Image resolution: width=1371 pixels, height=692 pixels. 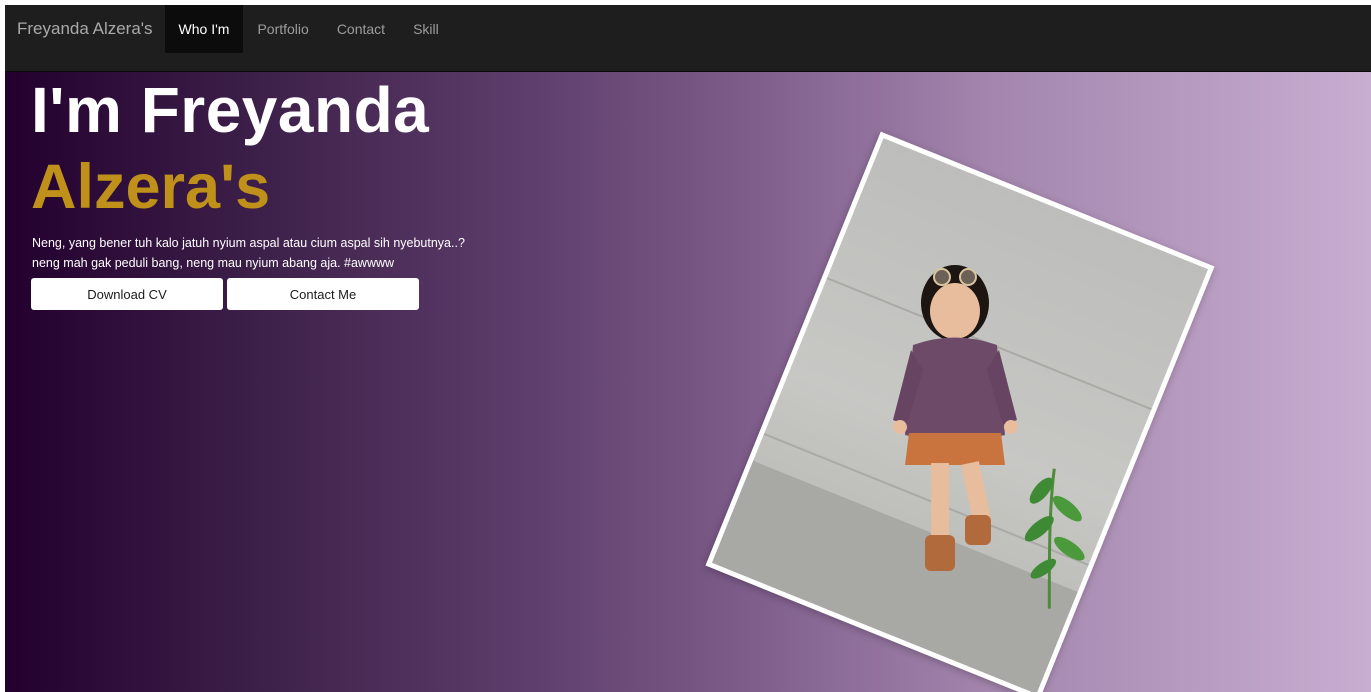 What do you see at coordinates (127, 294) in the screenshot?
I see `download-cv-button: Download CV` at bounding box center [127, 294].